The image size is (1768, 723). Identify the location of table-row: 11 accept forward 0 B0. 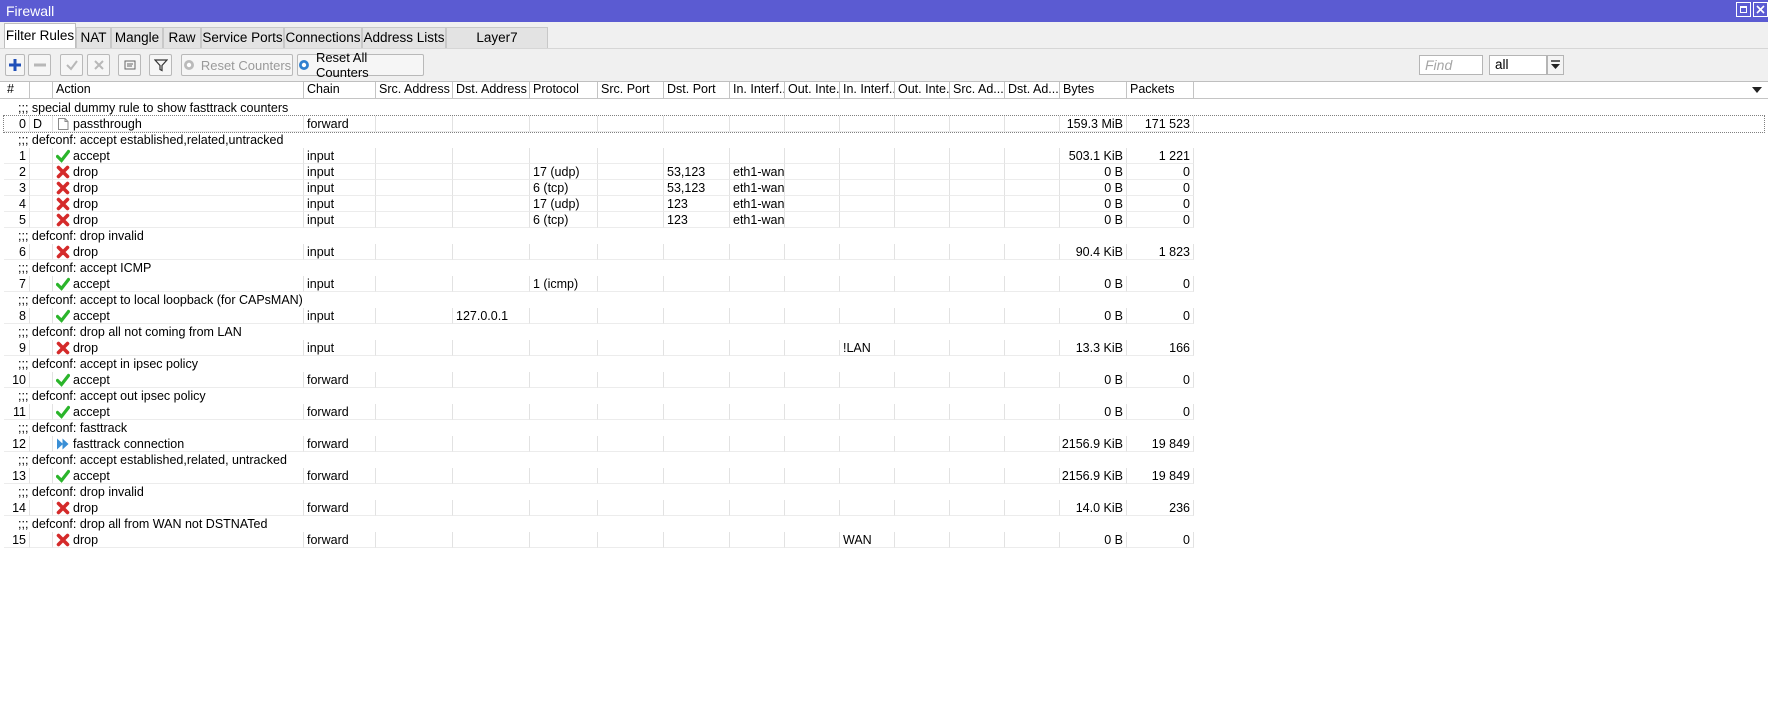
(884, 412).